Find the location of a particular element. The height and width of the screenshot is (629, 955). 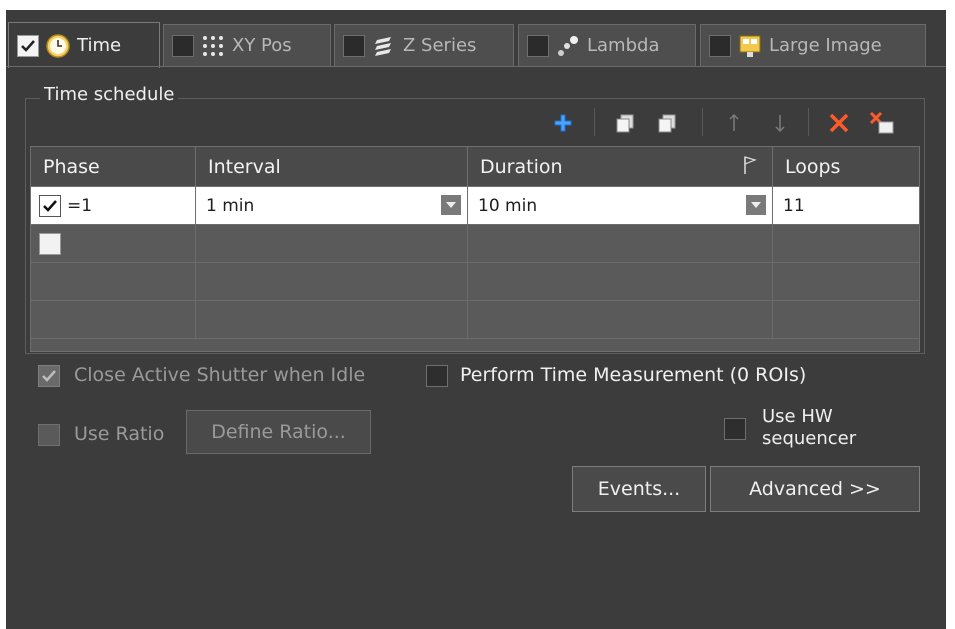

tab-z-series: Z Series is located at coordinates (424, 45).